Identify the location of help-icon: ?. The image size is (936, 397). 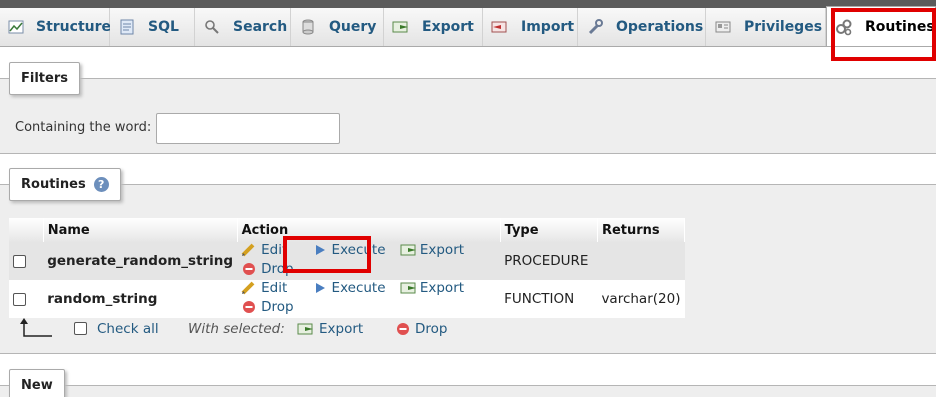
(101, 184).